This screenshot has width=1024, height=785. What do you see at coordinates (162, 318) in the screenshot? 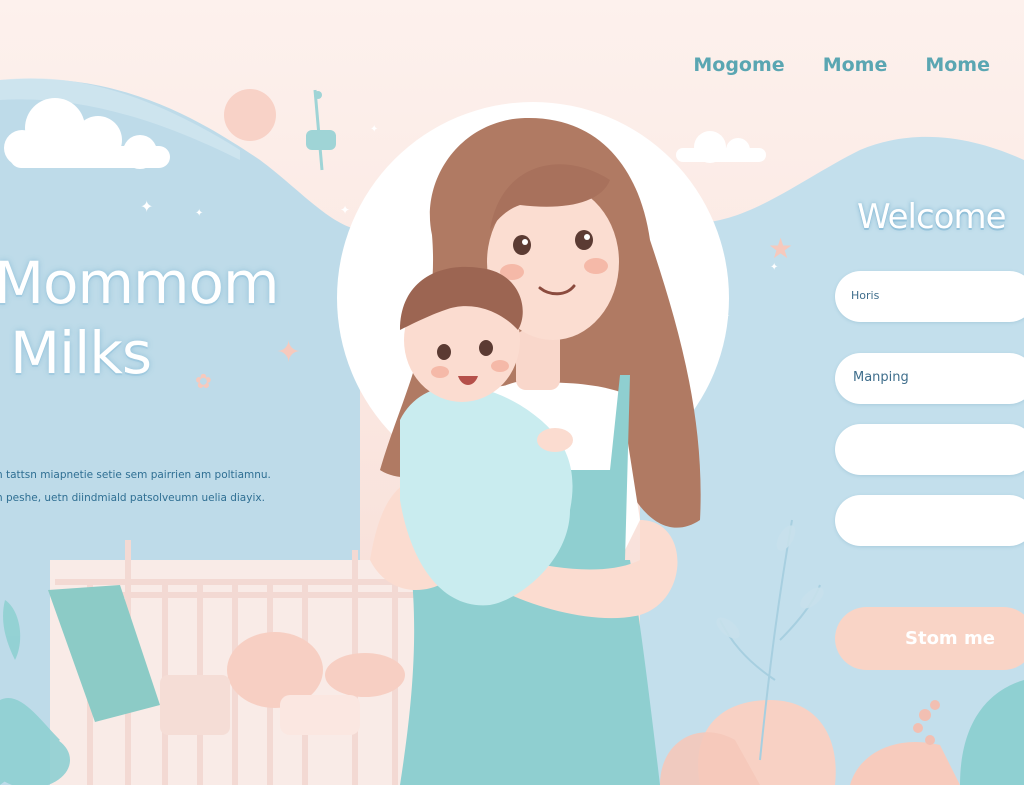
I see `hero-title: Mommom Milks` at bounding box center [162, 318].